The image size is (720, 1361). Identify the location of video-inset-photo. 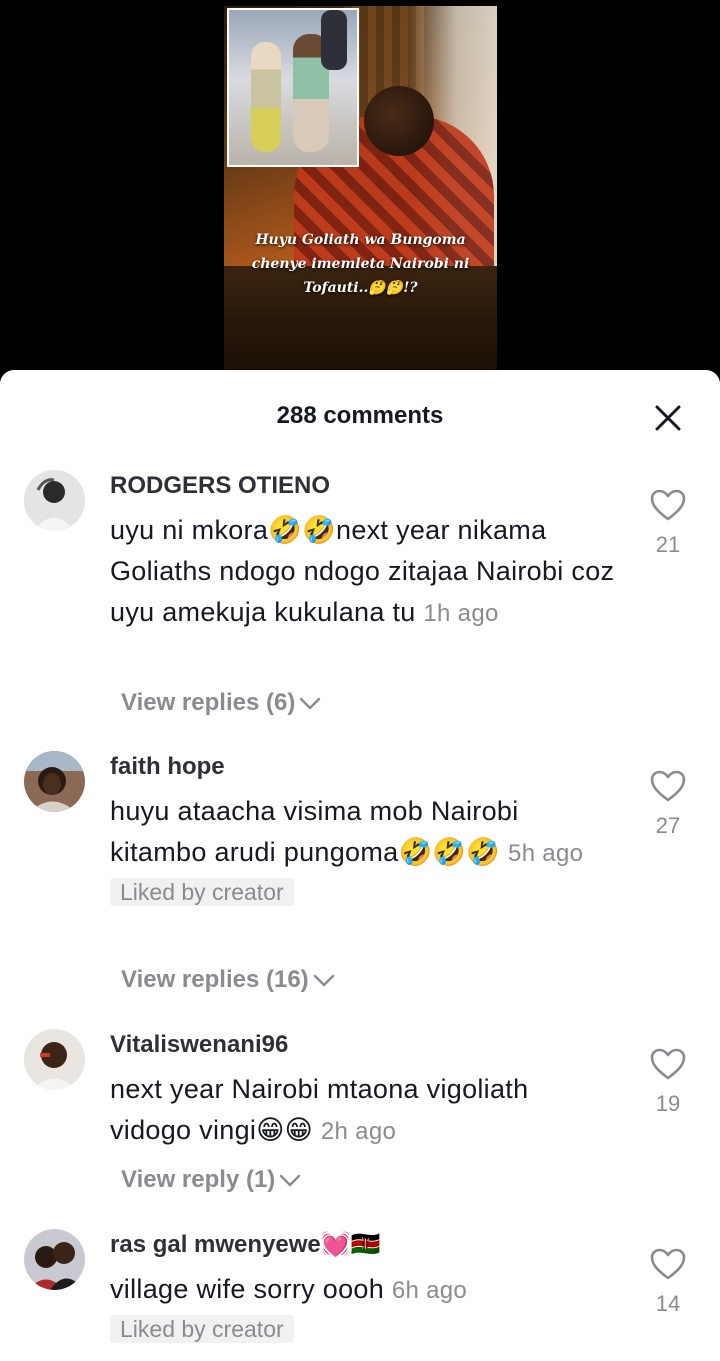
(293, 87).